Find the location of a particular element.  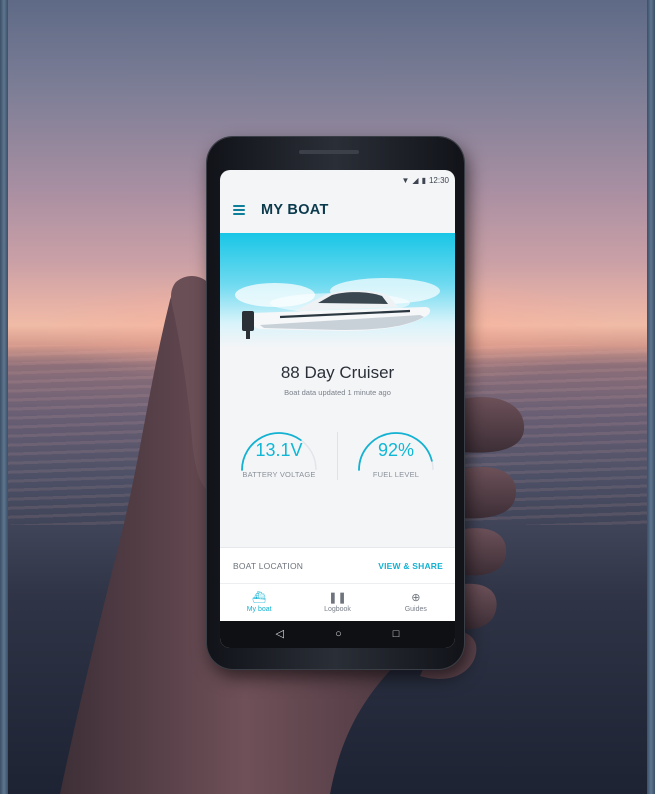

app-bar: MY BOAT is located at coordinates (337, 210).